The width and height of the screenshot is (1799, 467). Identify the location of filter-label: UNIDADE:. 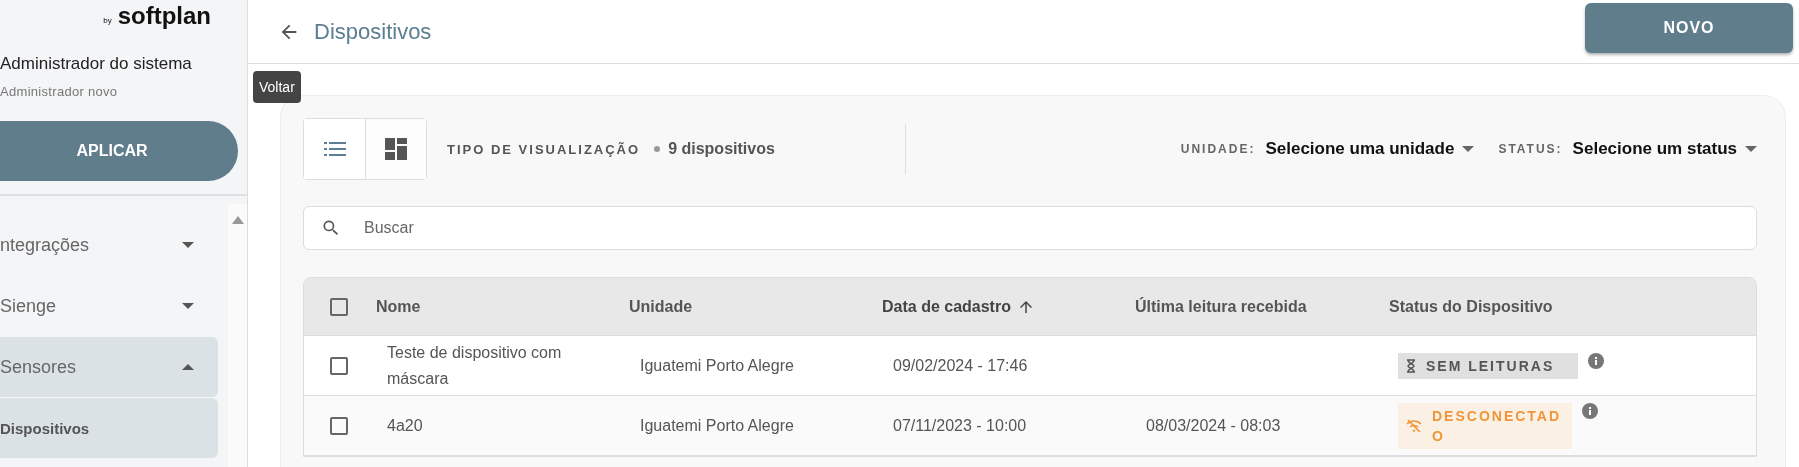
(1218, 149).